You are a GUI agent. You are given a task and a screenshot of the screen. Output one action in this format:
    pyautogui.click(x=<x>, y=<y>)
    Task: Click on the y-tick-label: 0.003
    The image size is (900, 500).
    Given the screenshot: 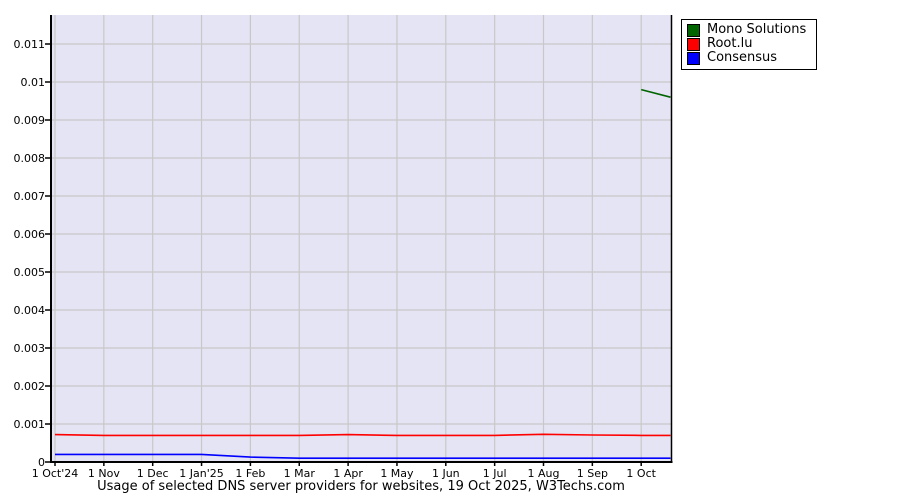 What is the action you would take?
    pyautogui.click(x=29, y=348)
    